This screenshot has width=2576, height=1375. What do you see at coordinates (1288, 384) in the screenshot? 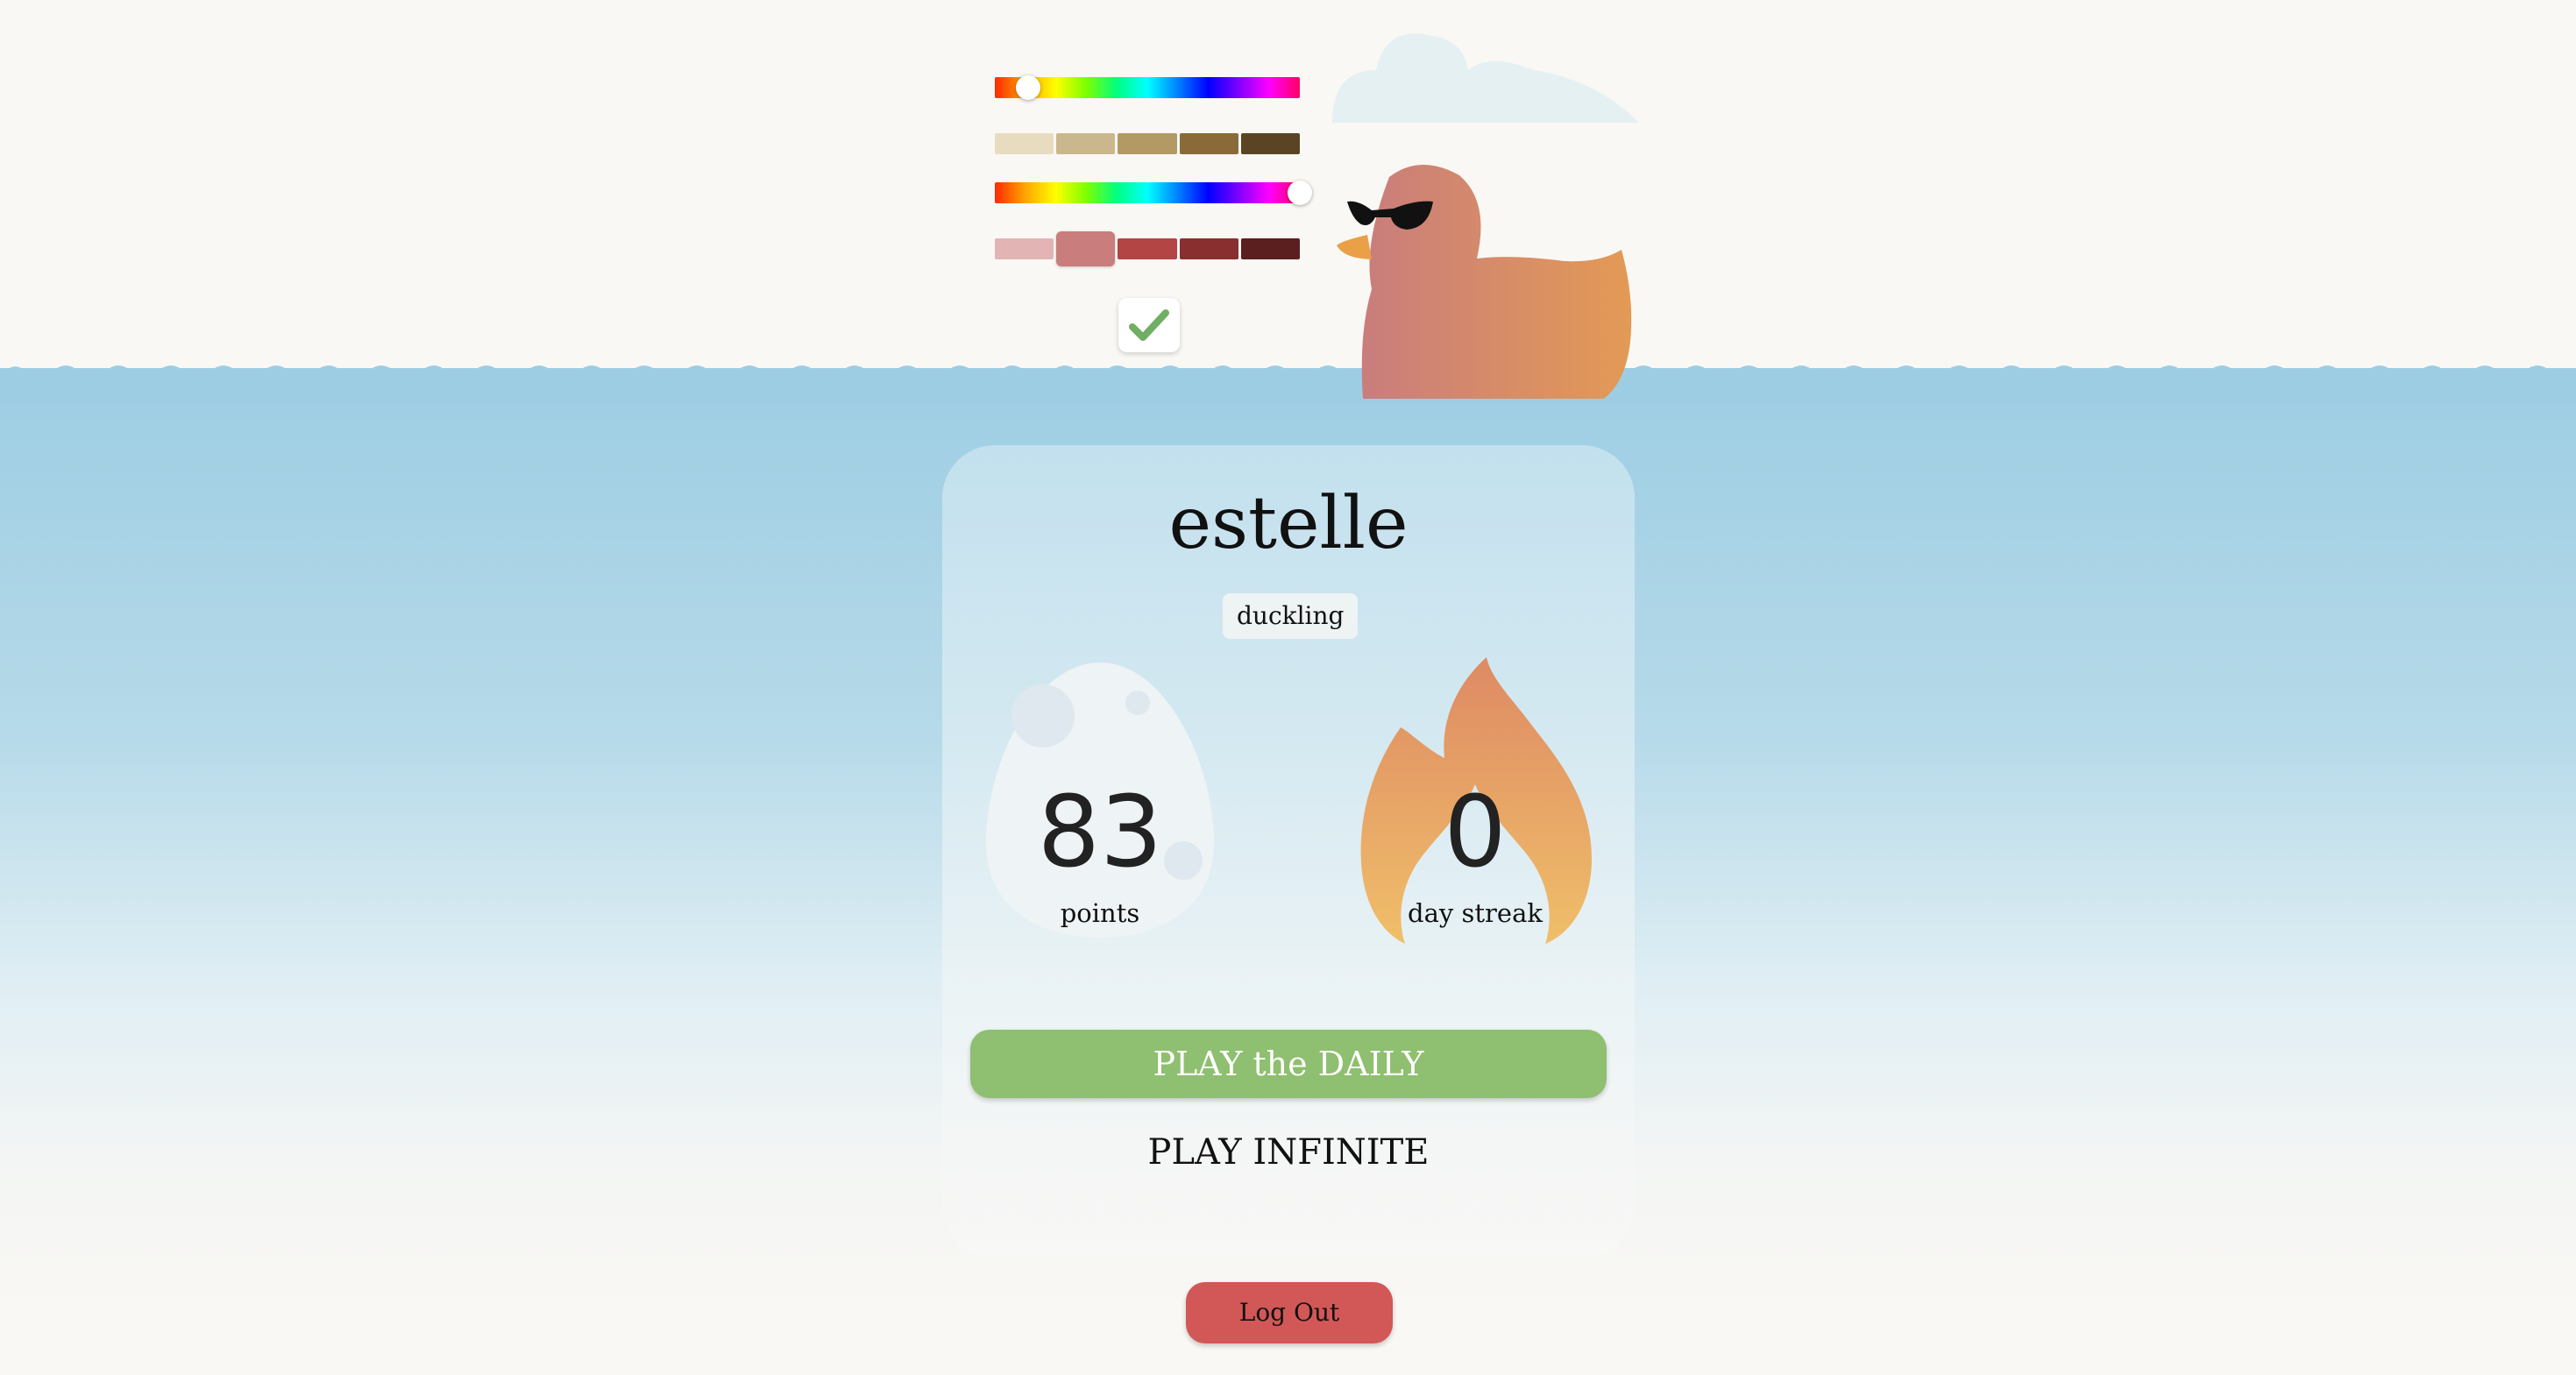
I see `waves-decoration` at bounding box center [1288, 384].